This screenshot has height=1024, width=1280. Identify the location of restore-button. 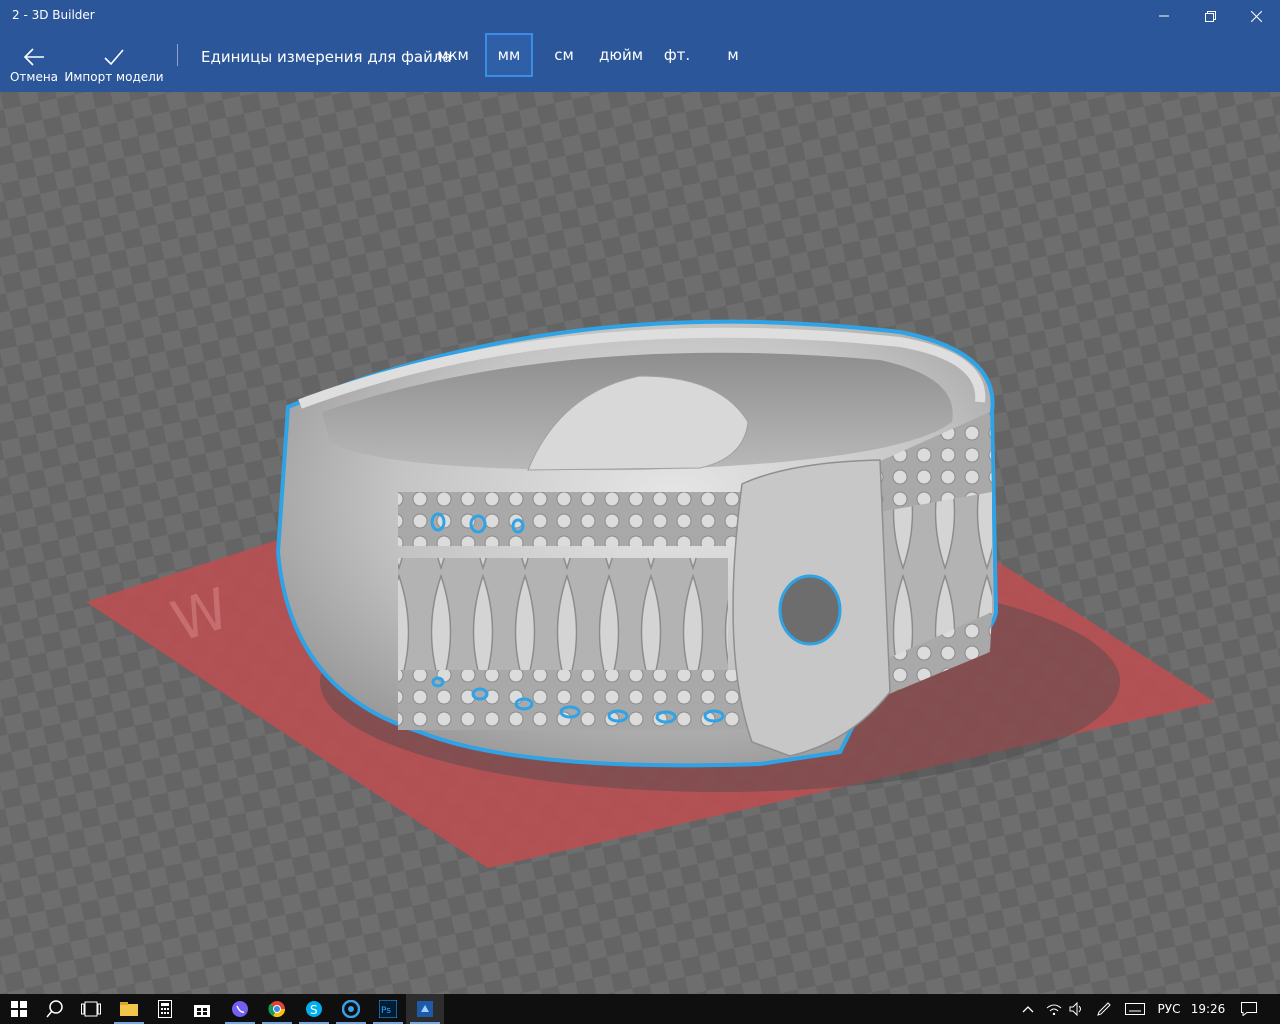
(1210, 16).